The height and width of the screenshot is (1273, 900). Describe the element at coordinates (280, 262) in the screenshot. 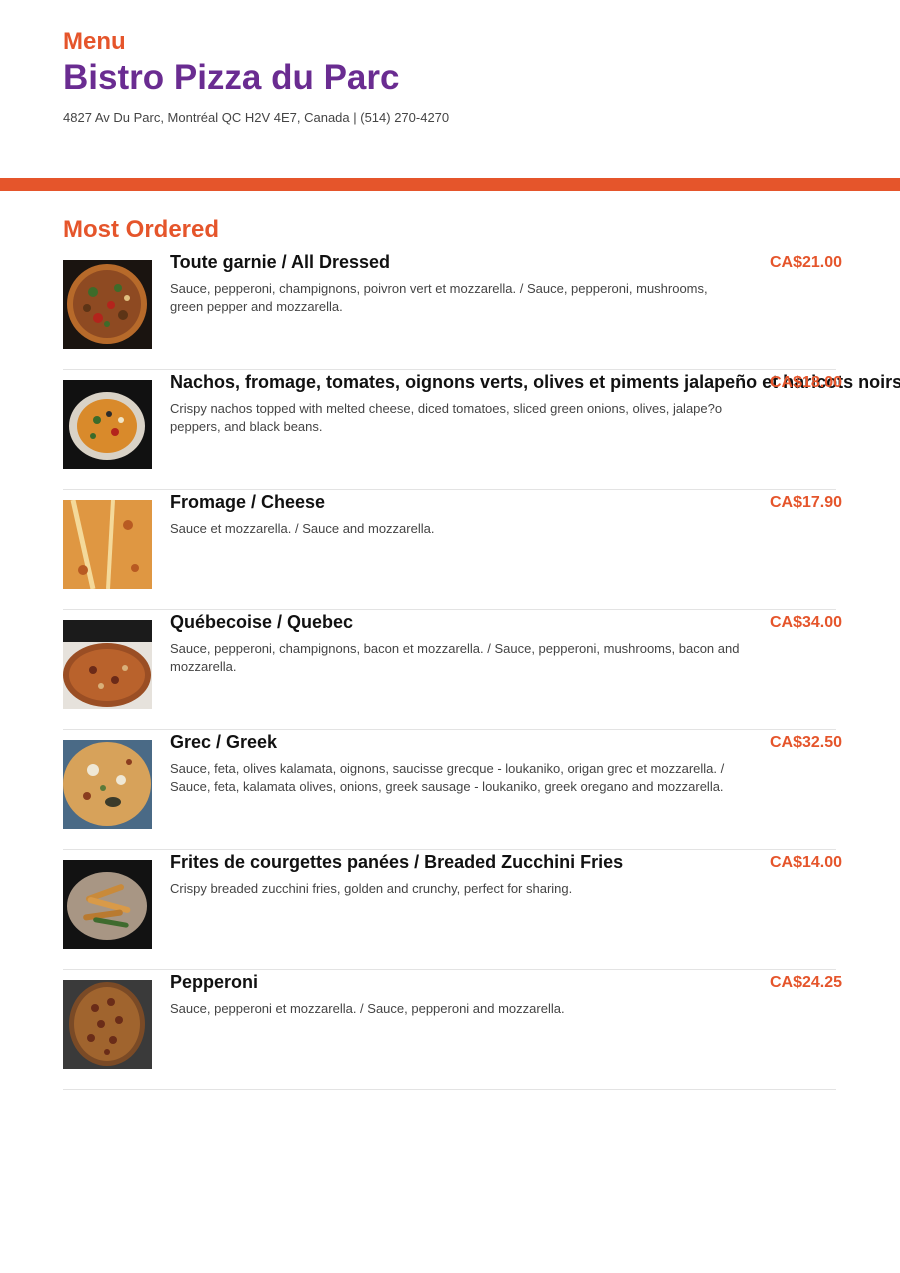

I see `item-name: Toute garnie / All Dressed` at that location.